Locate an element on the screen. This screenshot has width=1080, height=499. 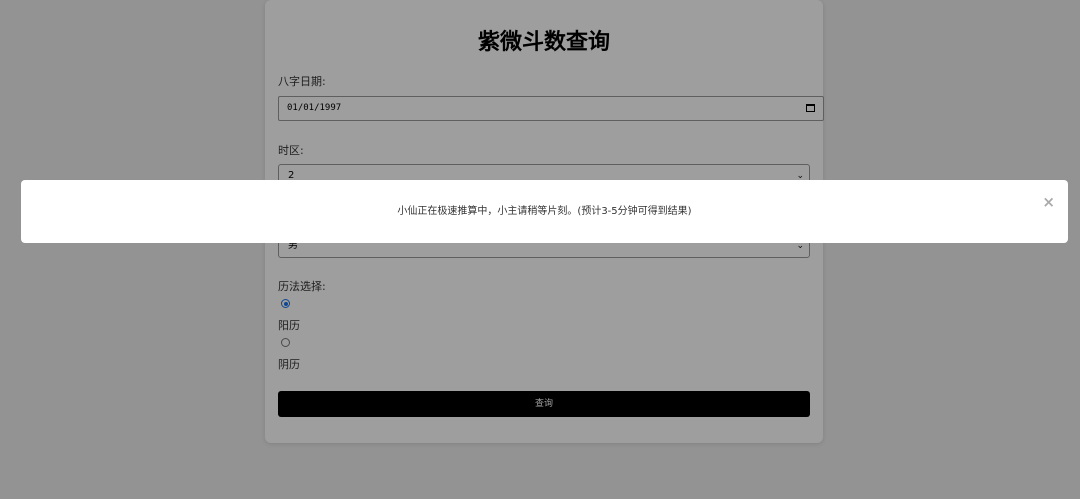
loading-modal: 小仙正在极速推算中，小主请稍等片刻。(预计3-5分钟可得到结果) × is located at coordinates (544, 211).